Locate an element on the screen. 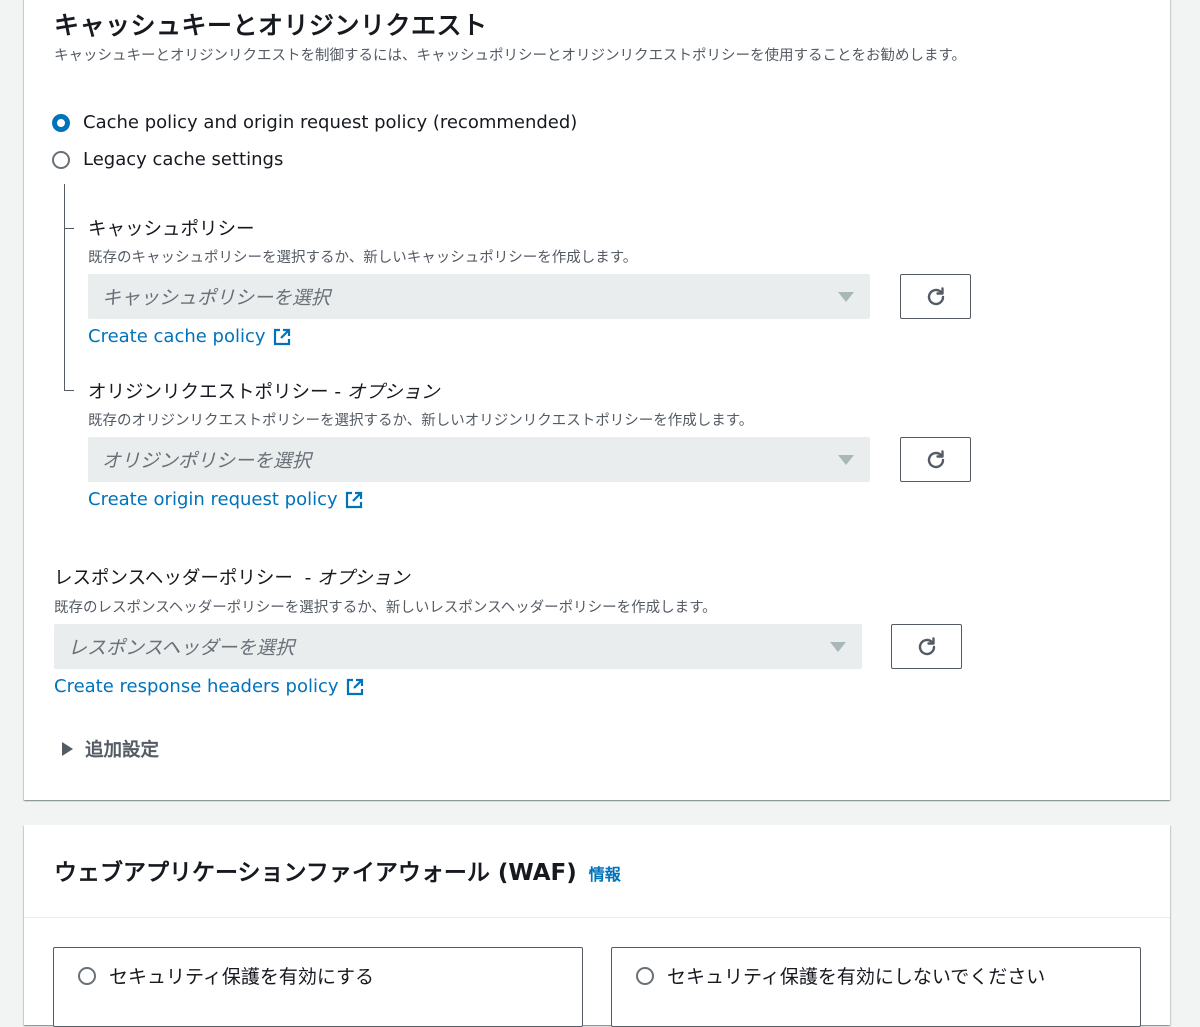 The width and height of the screenshot is (1200, 1027). waf-enable-tile: セキュリティ保護を有効にする is located at coordinates (318, 987).